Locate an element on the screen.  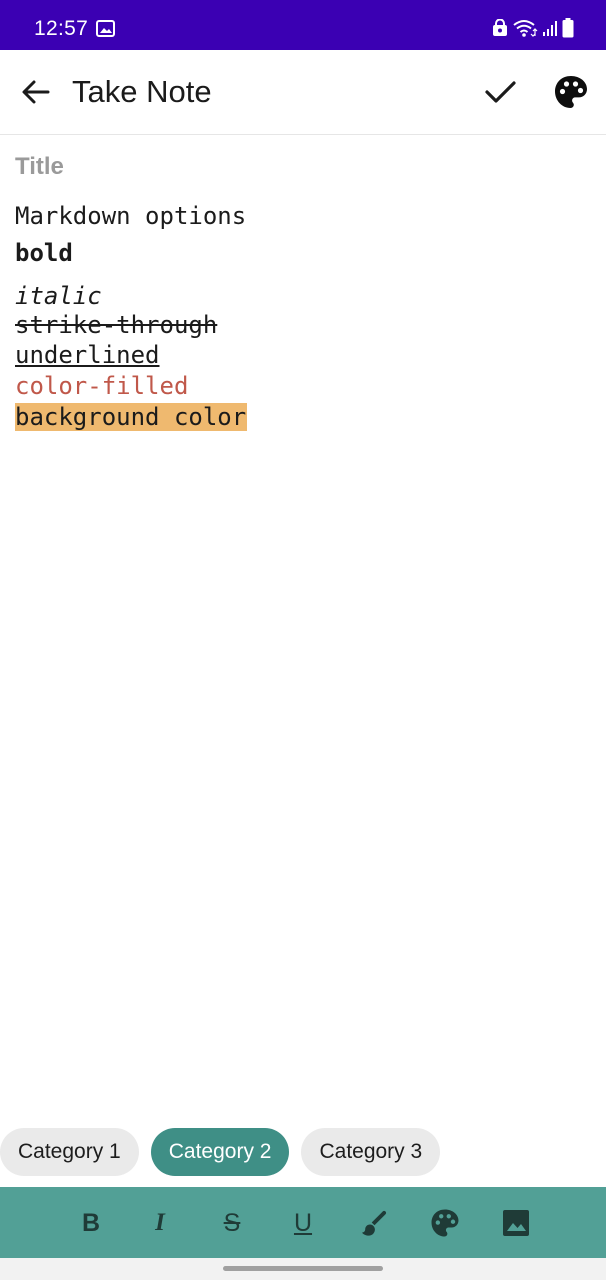
lock-icon is located at coordinates (500, 27).